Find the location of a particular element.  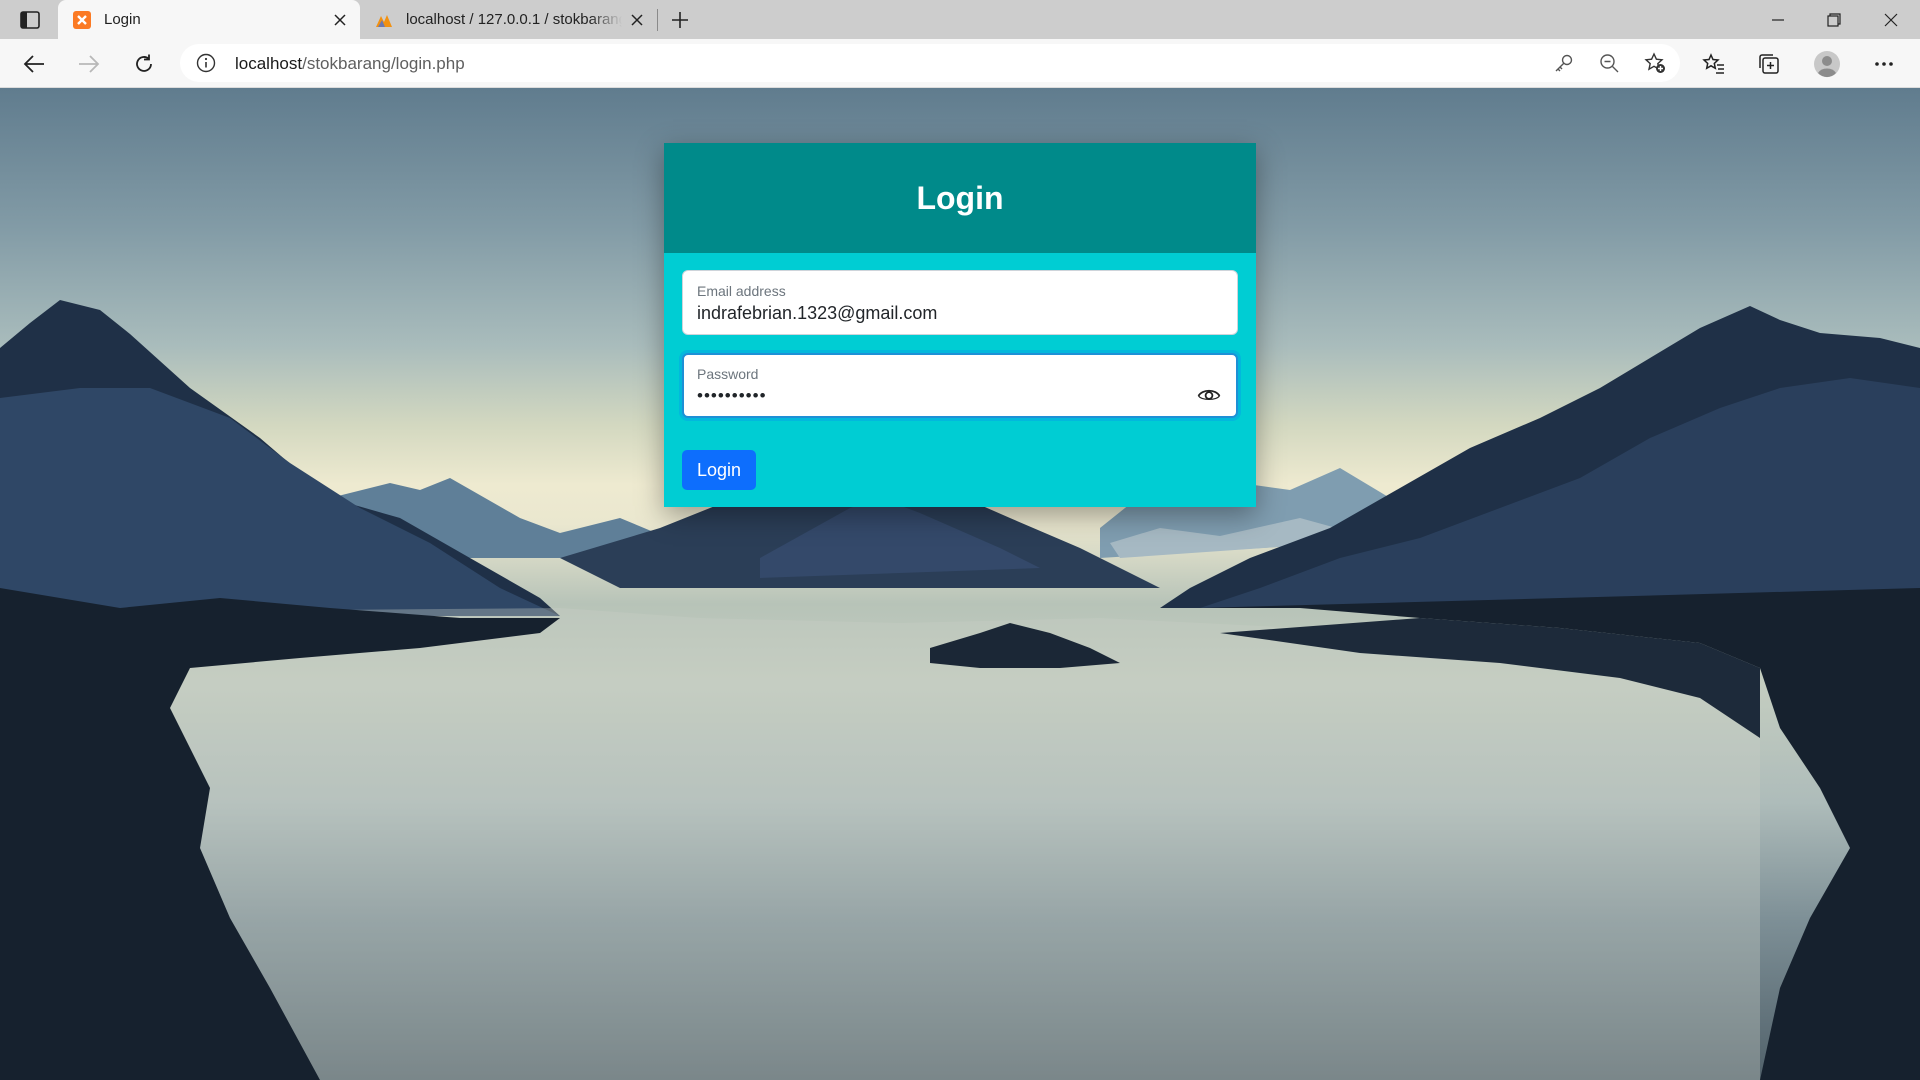

email-value: indrafebrian.1323@gmail.com is located at coordinates (817, 313).